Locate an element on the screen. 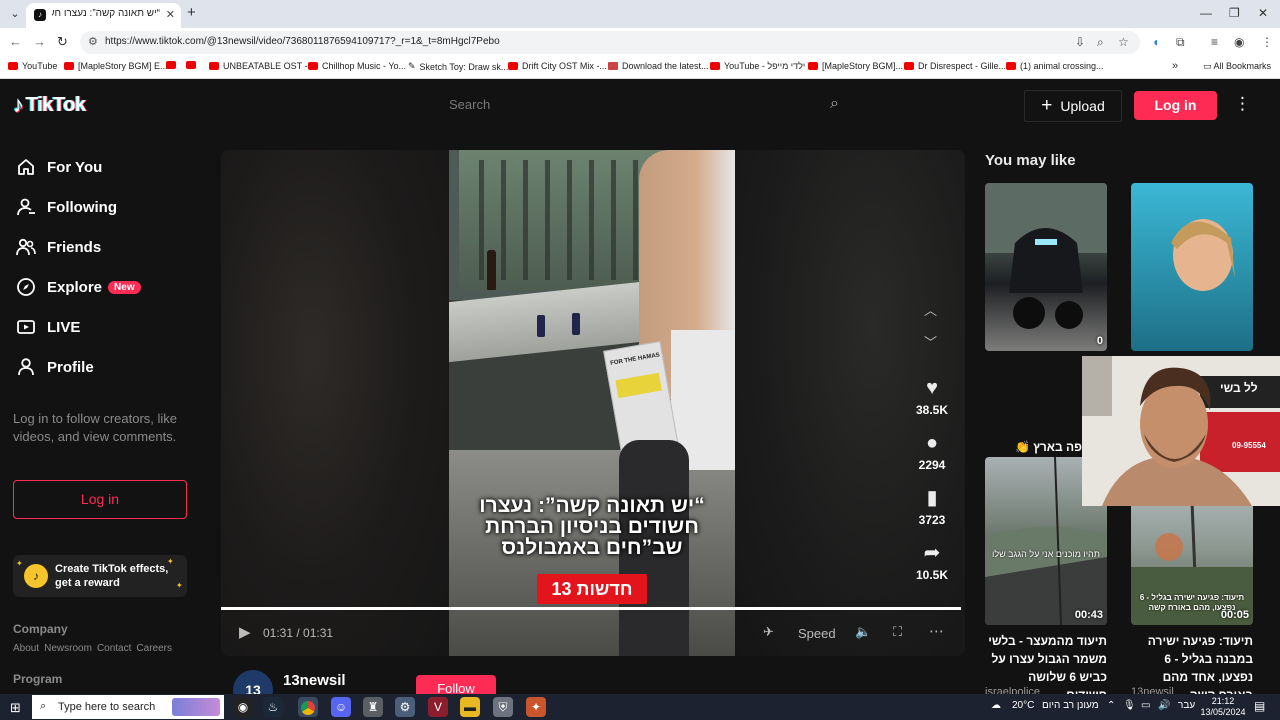 This screenshot has height=720, width=1280. bookmark-star-icon: ☆ is located at coordinates (1123, 42).